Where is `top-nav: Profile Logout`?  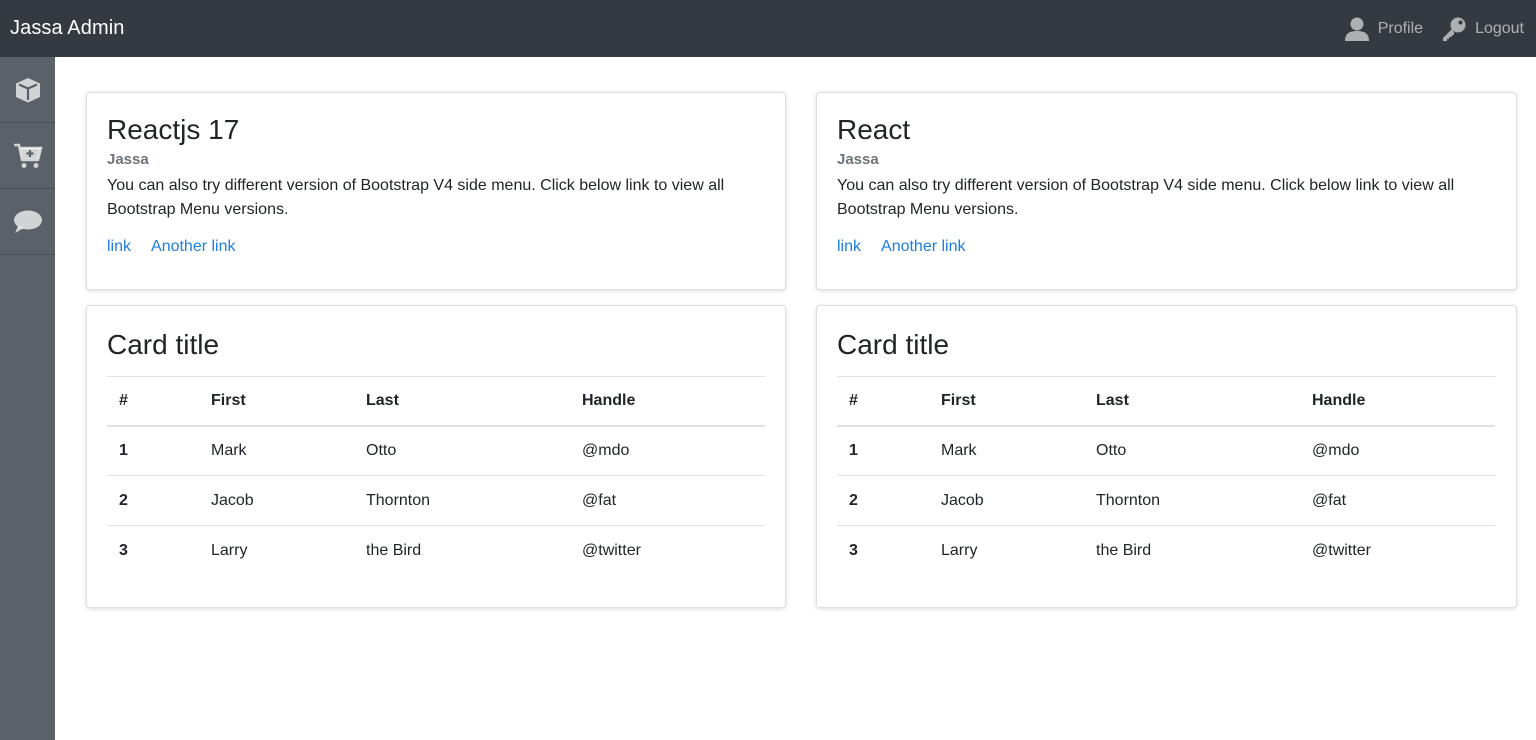 top-nav: Profile Logout is located at coordinates (1434, 29).